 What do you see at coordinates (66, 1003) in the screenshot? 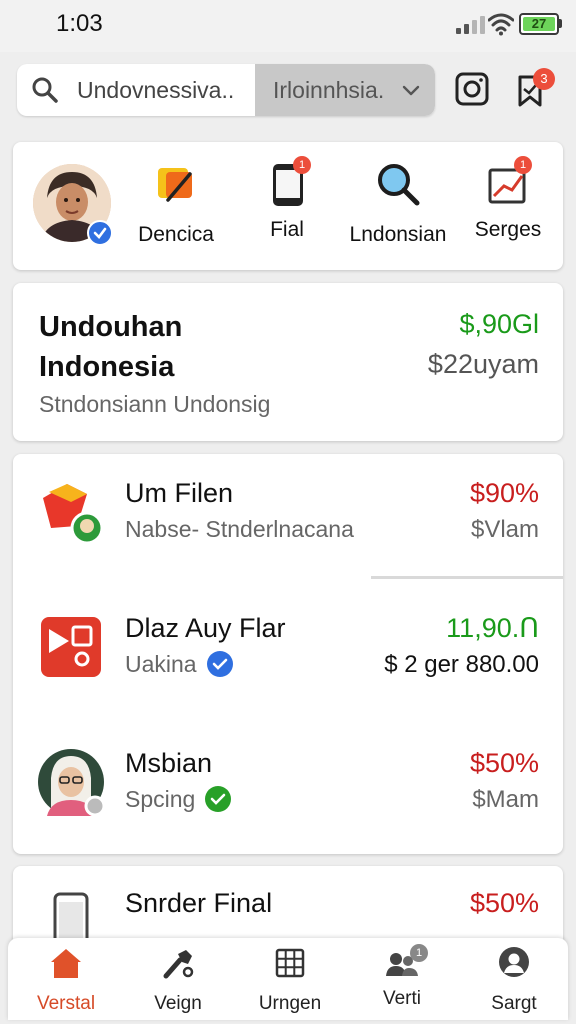
I see `nav-label: Verstal` at bounding box center [66, 1003].